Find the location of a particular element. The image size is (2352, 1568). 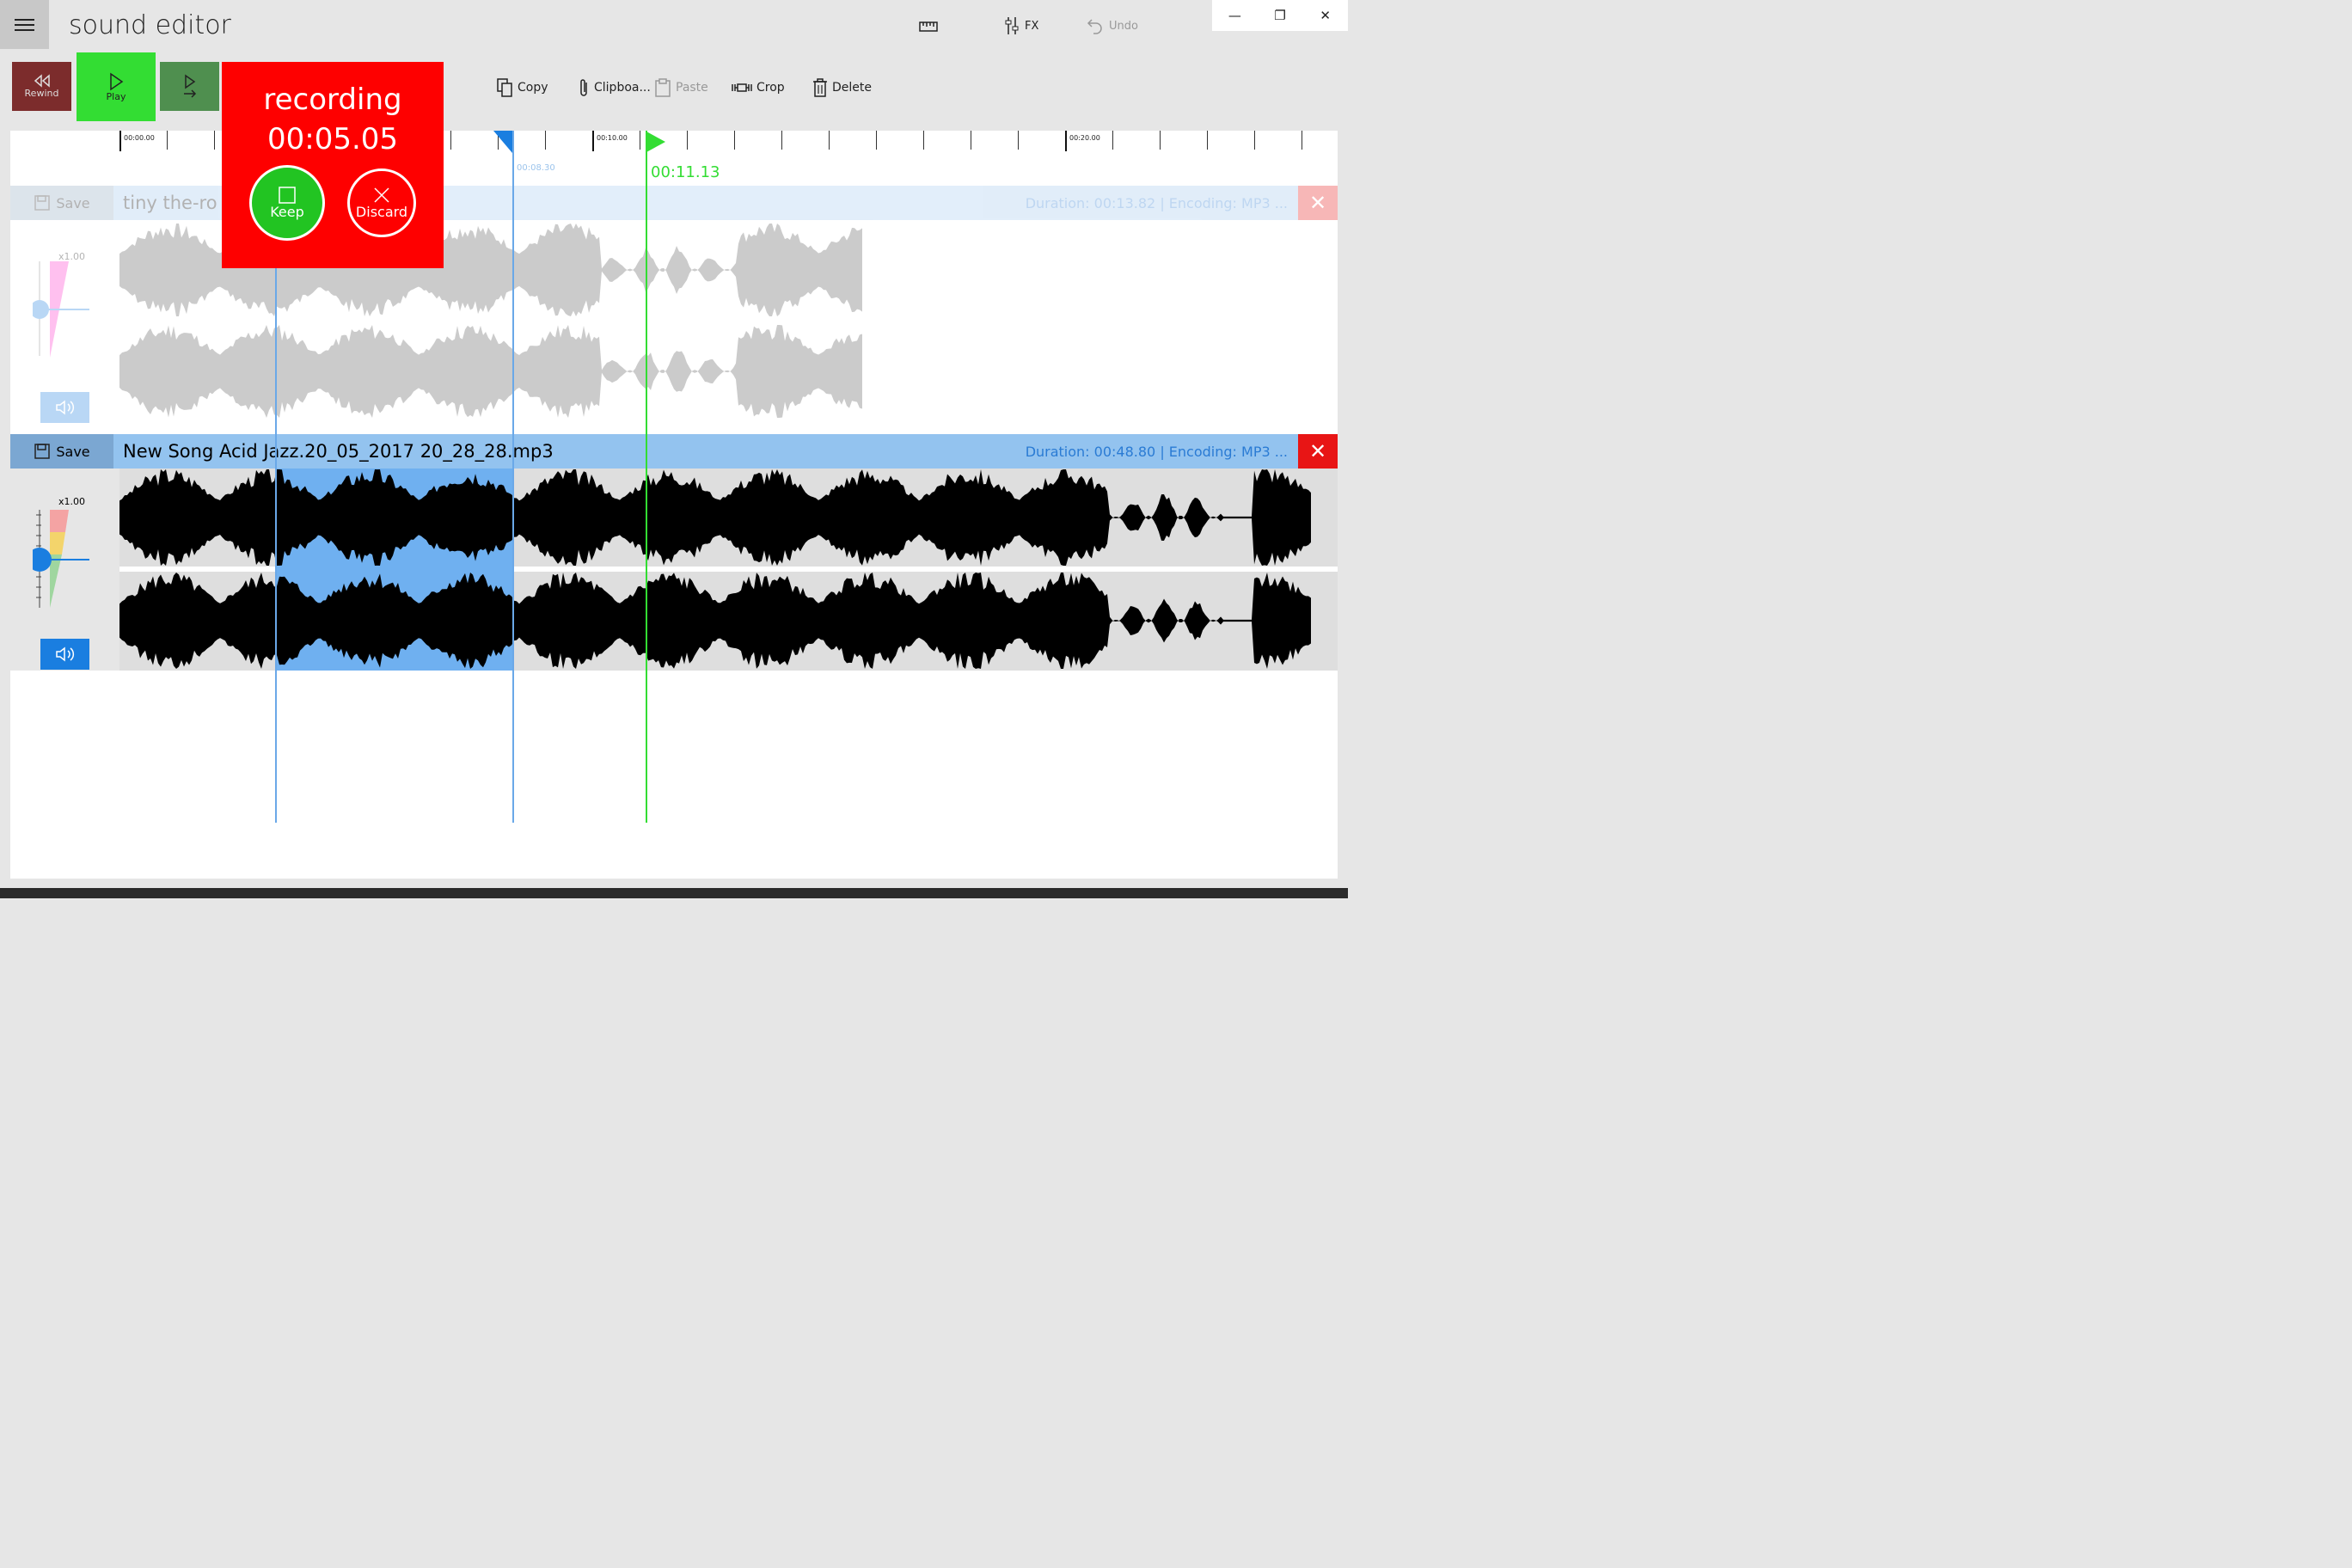

ruler-toggle-button is located at coordinates (928, 26).